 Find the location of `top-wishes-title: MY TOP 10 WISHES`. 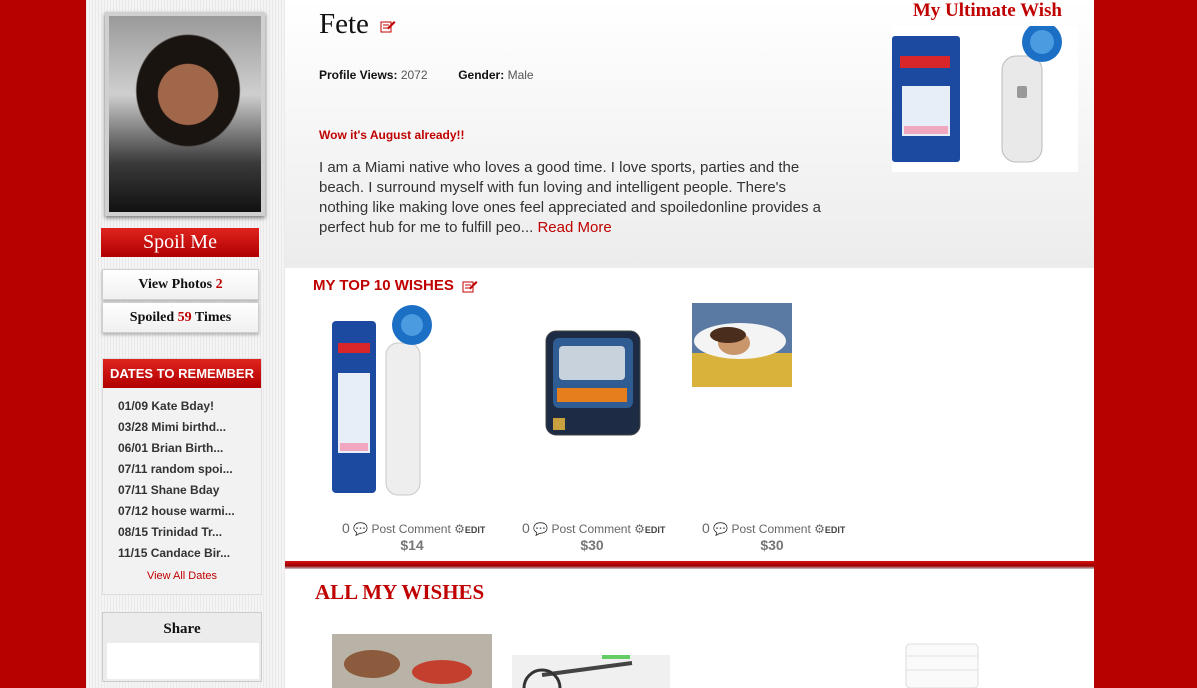

top-wishes-title: MY TOP 10 WISHES is located at coordinates (395, 285).